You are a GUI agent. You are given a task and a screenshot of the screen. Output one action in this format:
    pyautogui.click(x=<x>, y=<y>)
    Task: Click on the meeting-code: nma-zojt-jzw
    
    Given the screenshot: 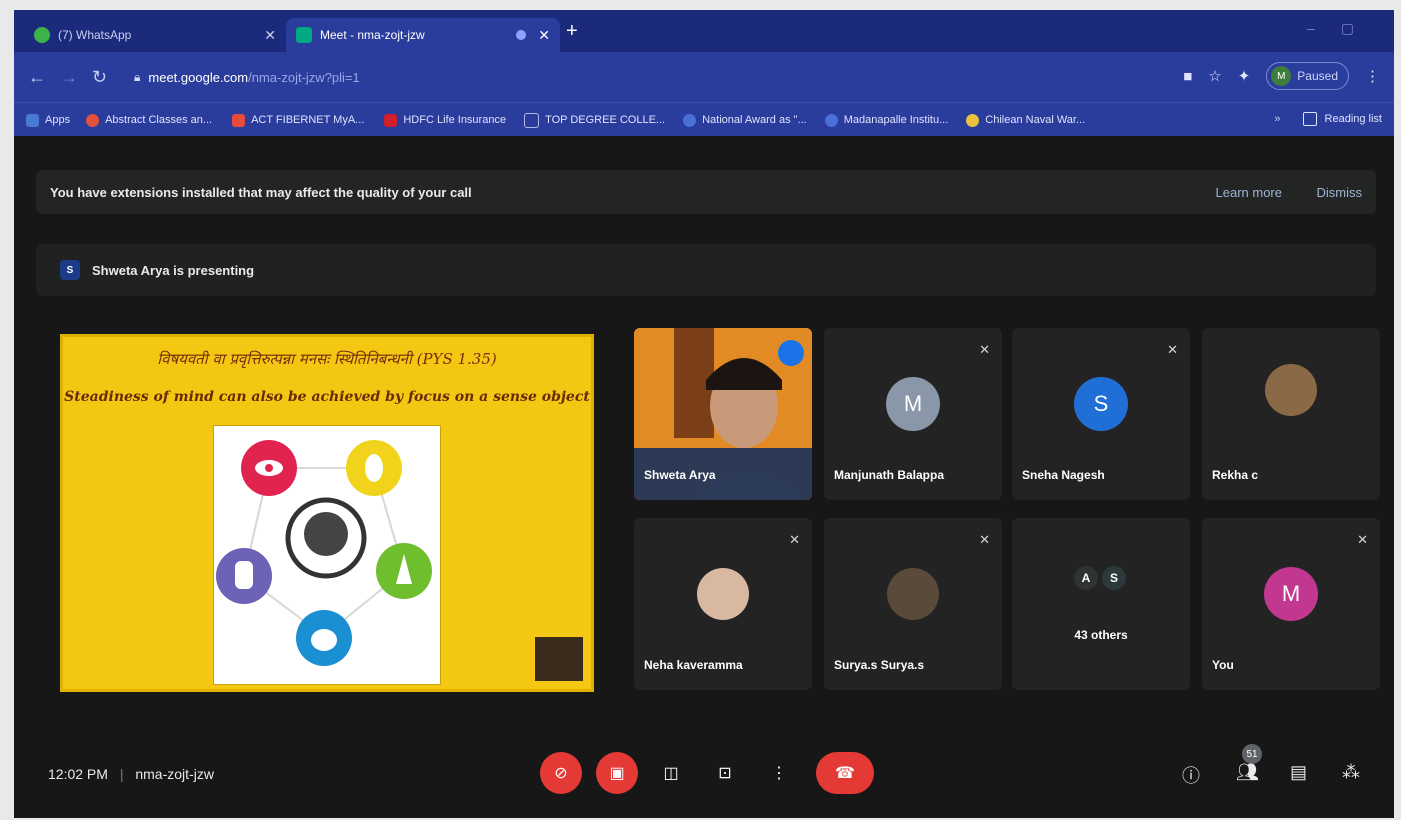 What is the action you would take?
    pyautogui.click(x=174, y=774)
    